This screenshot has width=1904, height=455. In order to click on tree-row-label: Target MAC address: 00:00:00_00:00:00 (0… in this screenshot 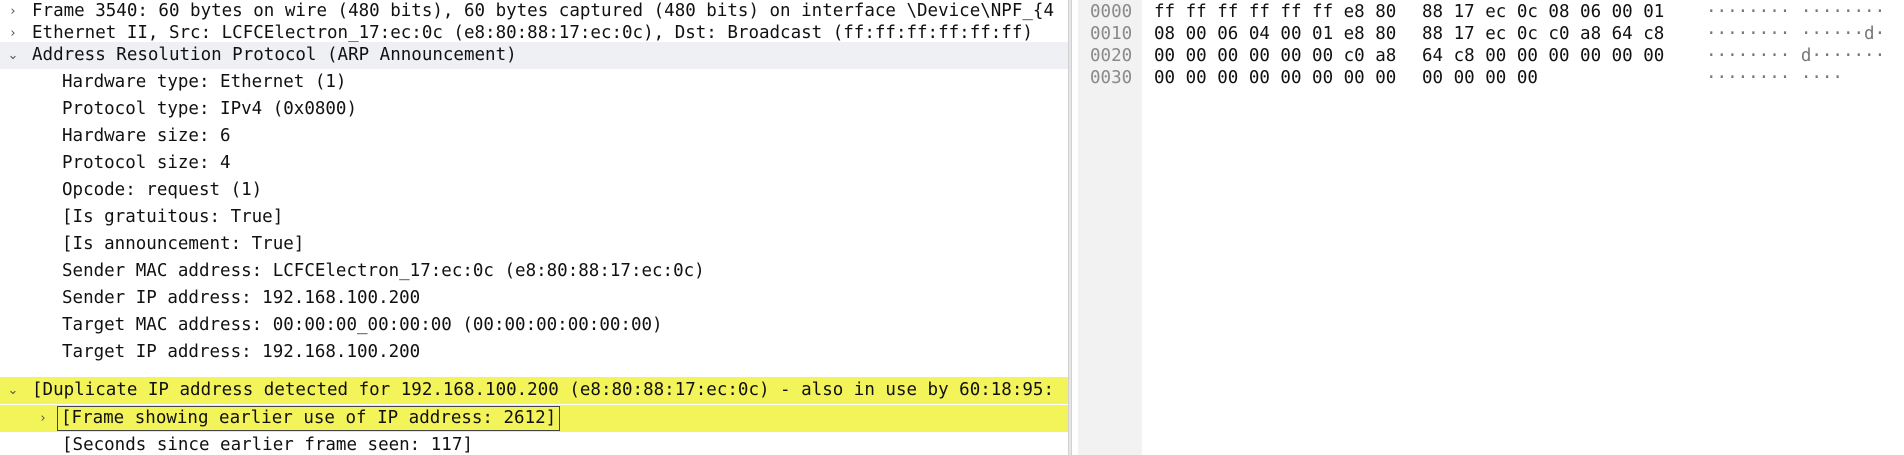, I will do `click(362, 325)`.